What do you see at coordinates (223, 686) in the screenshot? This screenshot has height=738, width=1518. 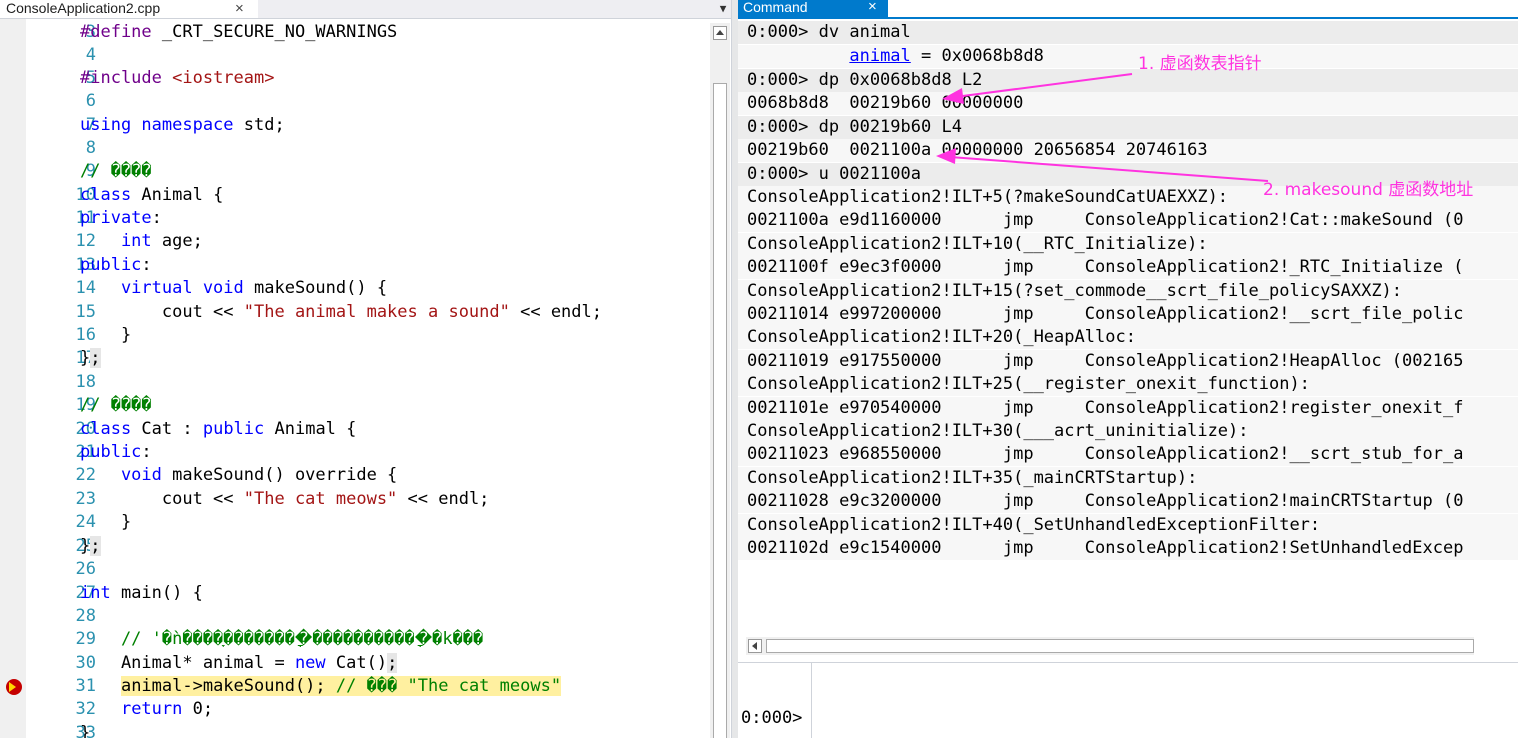 I see `current-statement: animal->makeSound();` at bounding box center [223, 686].